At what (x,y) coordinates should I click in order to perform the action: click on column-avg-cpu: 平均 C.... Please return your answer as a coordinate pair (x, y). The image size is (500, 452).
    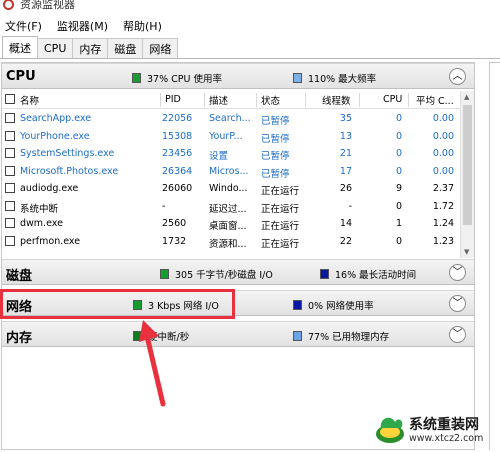
    Looking at the image, I should click on (435, 100).